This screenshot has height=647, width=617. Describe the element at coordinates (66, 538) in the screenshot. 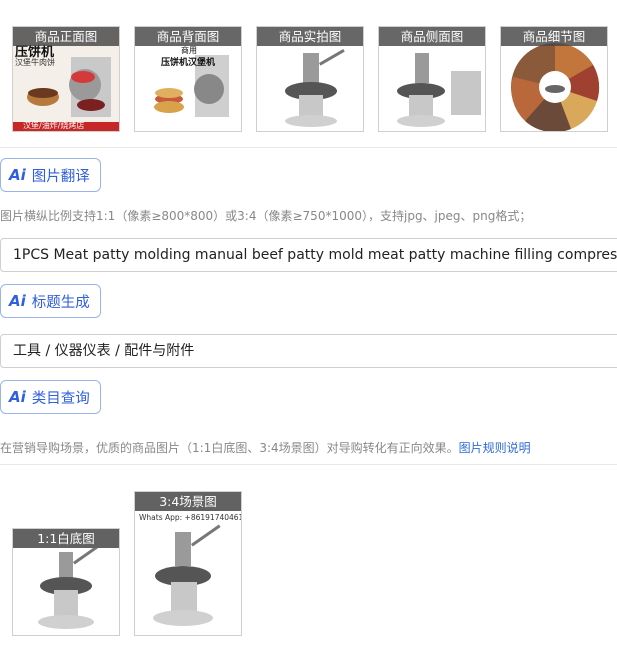

I see `white-bg-label: 1:1白底图` at that location.